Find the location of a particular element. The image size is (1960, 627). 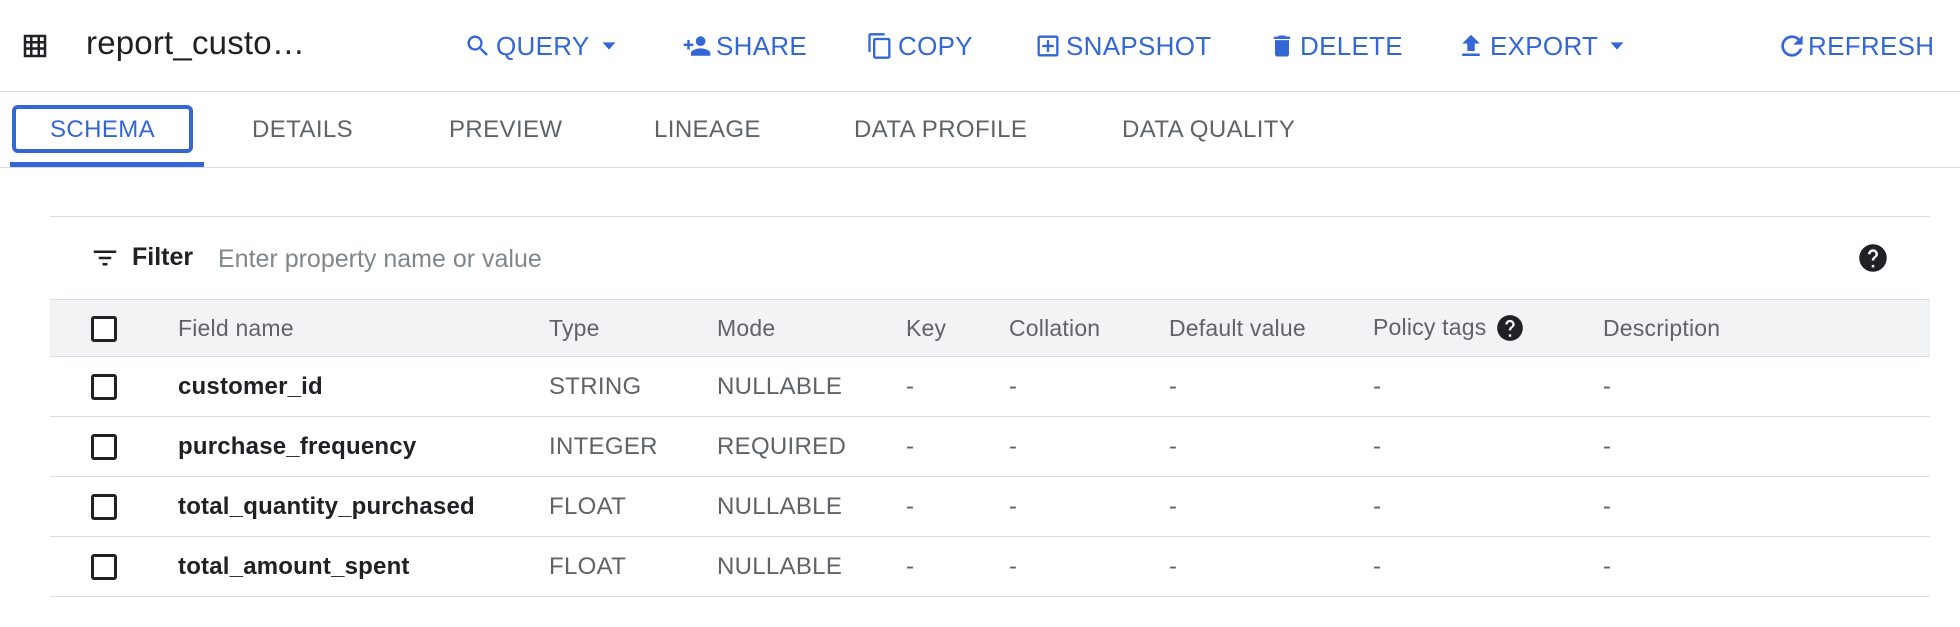

filter-label: Filter is located at coordinates (163, 257).